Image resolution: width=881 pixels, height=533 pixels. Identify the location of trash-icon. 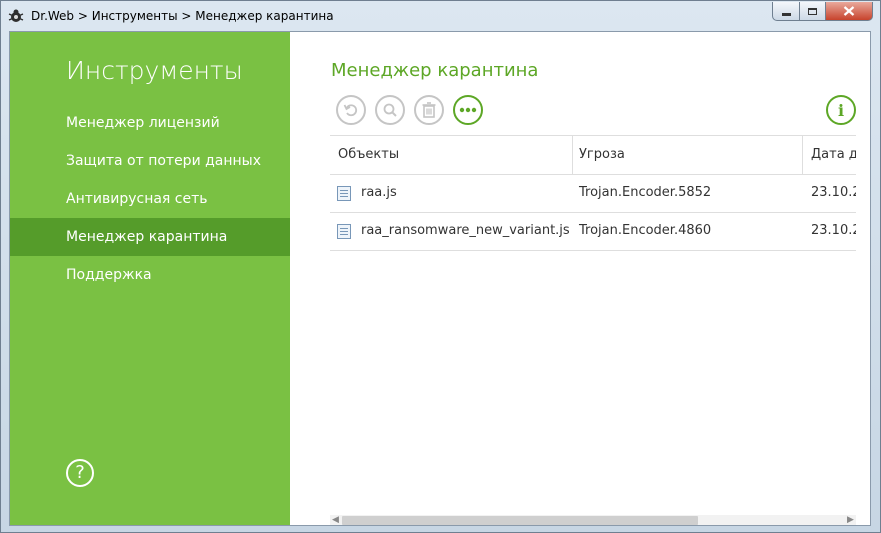
(429, 110).